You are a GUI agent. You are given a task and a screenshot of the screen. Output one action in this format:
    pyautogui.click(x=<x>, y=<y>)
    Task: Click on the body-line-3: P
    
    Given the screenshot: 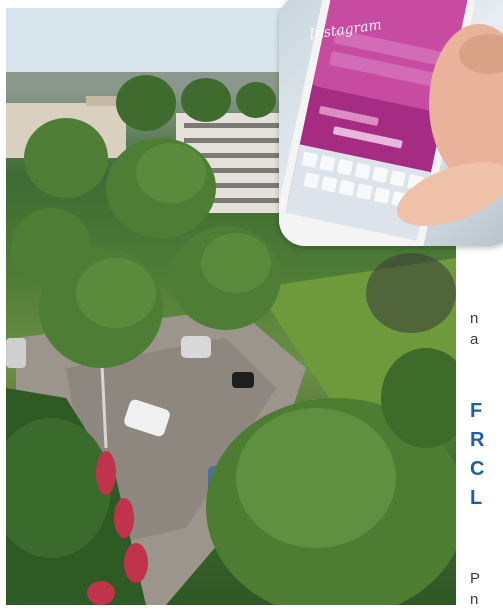 What is the action you would take?
    pyautogui.click(x=475, y=578)
    